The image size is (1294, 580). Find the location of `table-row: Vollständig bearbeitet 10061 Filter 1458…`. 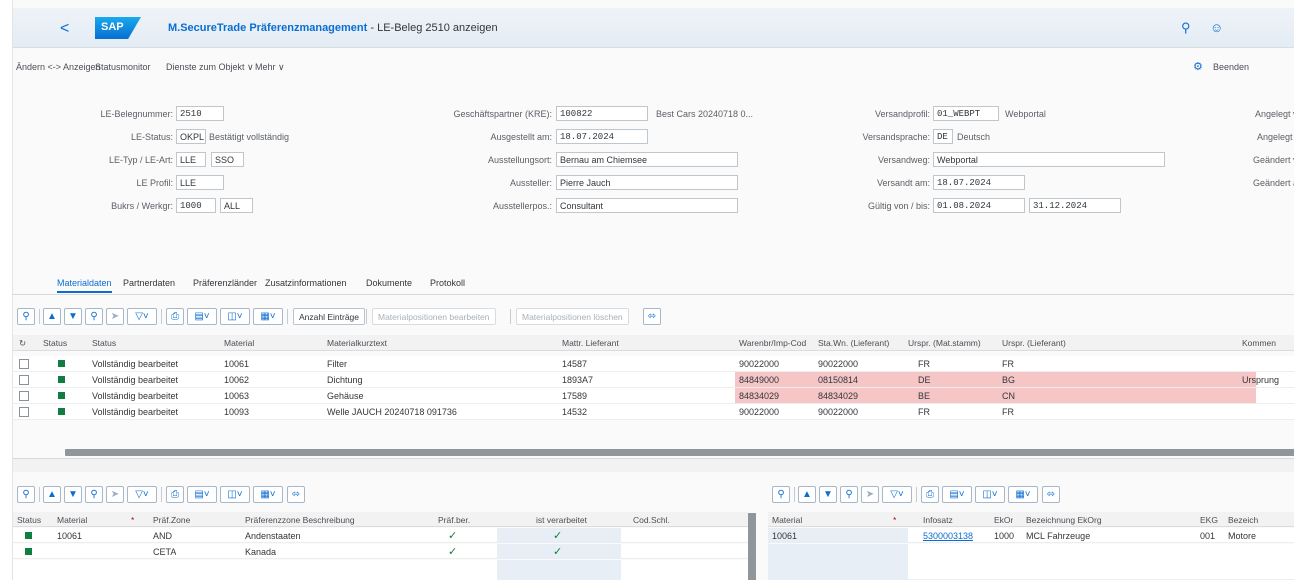

table-row: Vollständig bearbeitet 10061 Filter 1458… is located at coordinates (653, 364).